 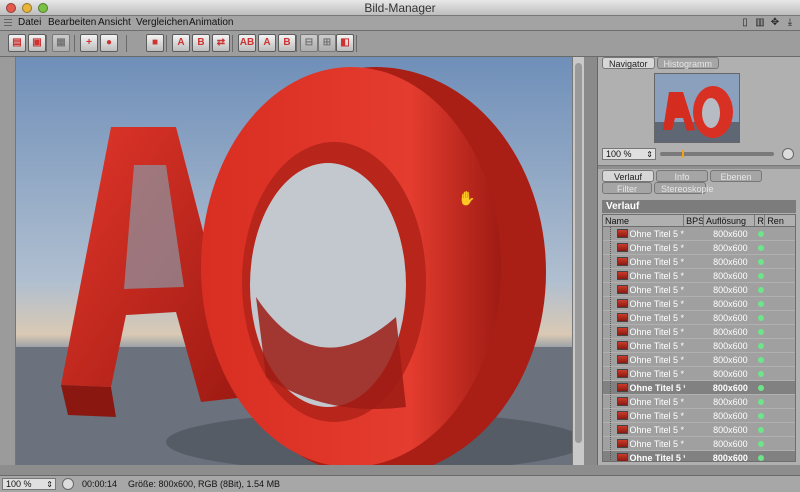 What do you see at coordinates (780, 220) in the screenshot?
I see `column-ren: Ren` at bounding box center [780, 220].